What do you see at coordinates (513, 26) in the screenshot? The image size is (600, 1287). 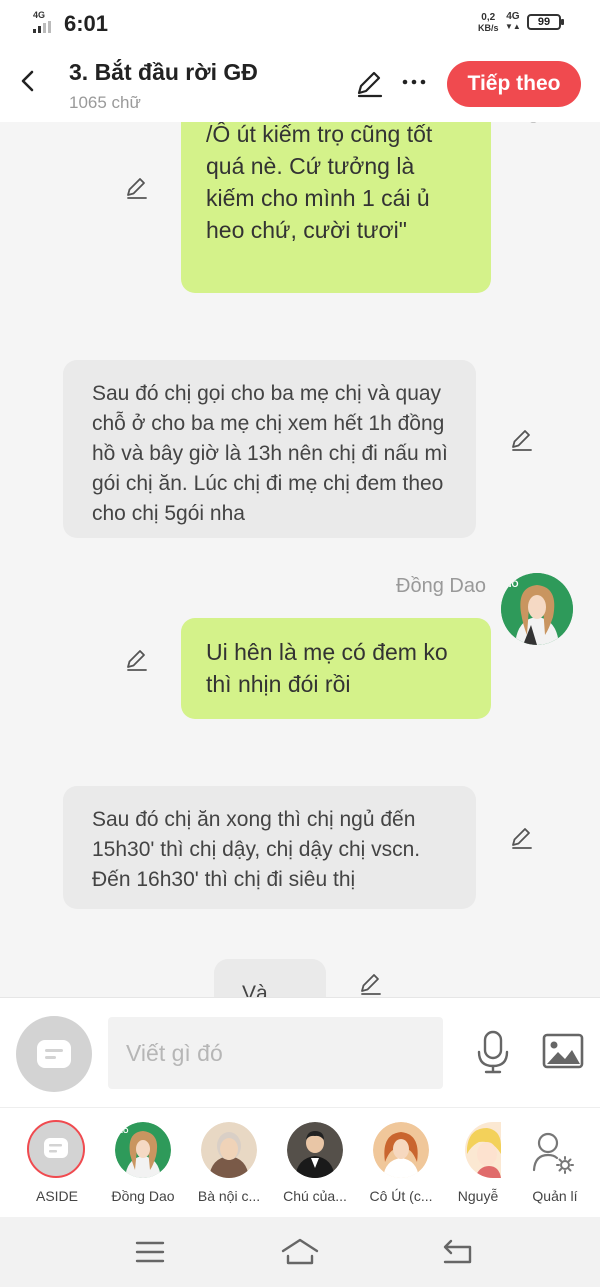 I see `data-arrows-icon: ▼▲` at bounding box center [513, 26].